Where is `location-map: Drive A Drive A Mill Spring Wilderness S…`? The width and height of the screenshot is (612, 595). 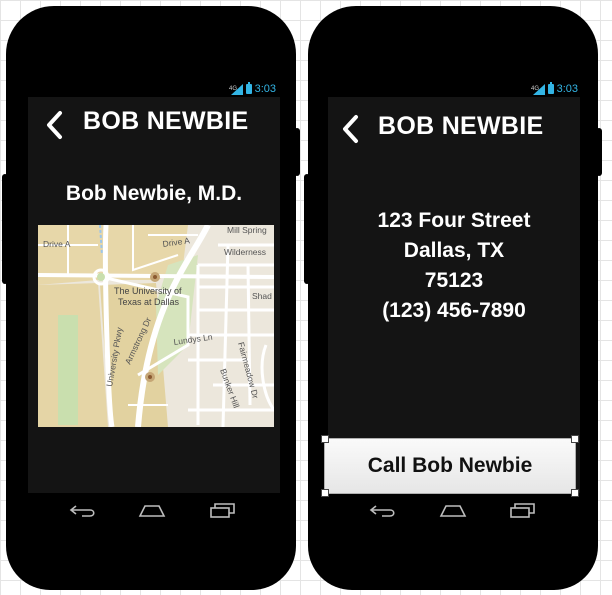 location-map: Drive A Drive A Mill Spring Wilderness S… is located at coordinates (156, 326).